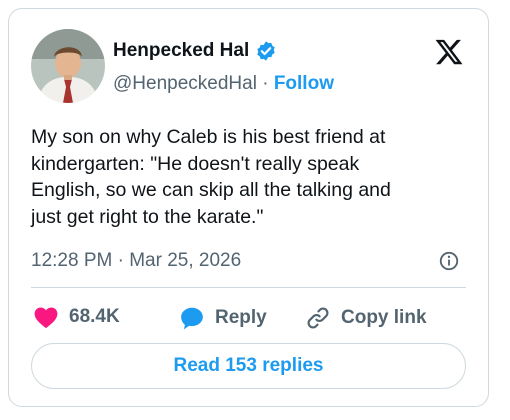 The image size is (510, 420). What do you see at coordinates (94, 316) in the screenshot?
I see `like-count: 68.4K` at bounding box center [94, 316].